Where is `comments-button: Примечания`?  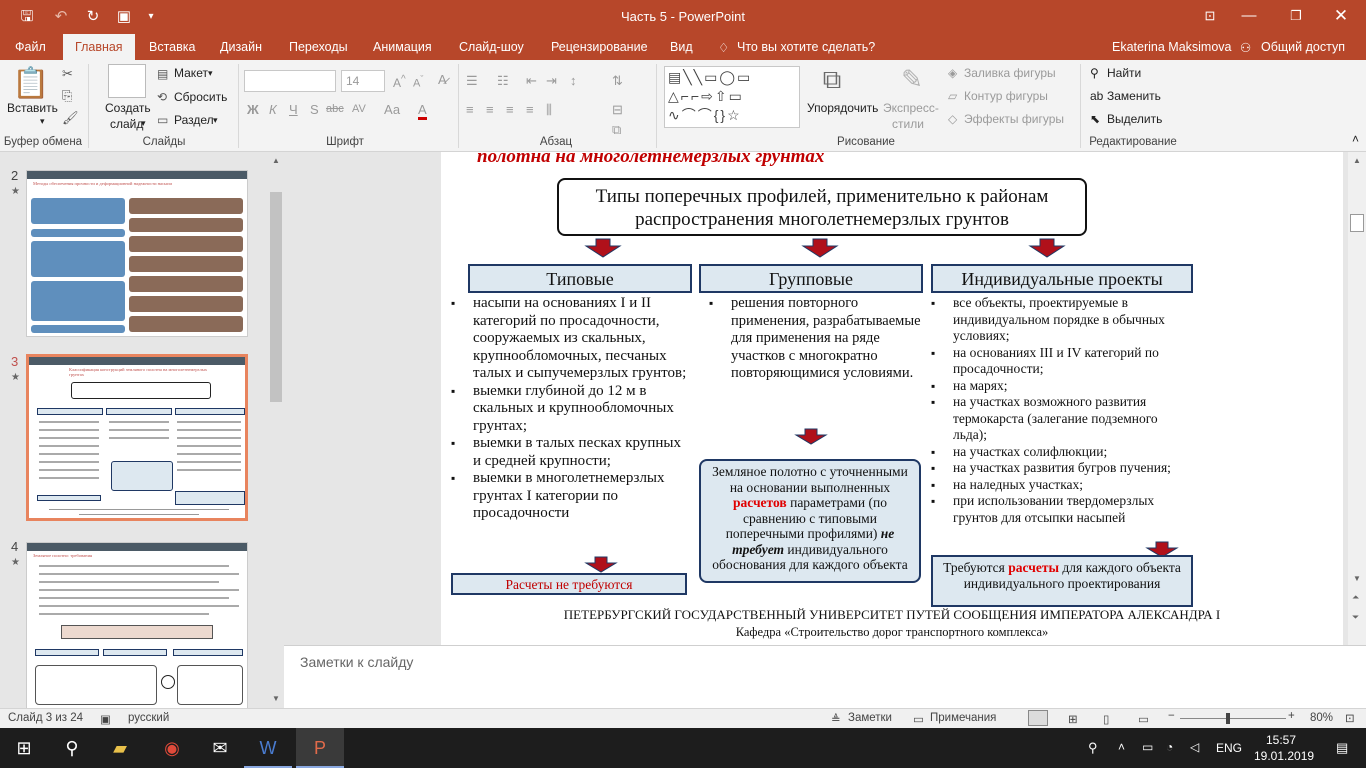 comments-button: Примечания is located at coordinates (963, 718).